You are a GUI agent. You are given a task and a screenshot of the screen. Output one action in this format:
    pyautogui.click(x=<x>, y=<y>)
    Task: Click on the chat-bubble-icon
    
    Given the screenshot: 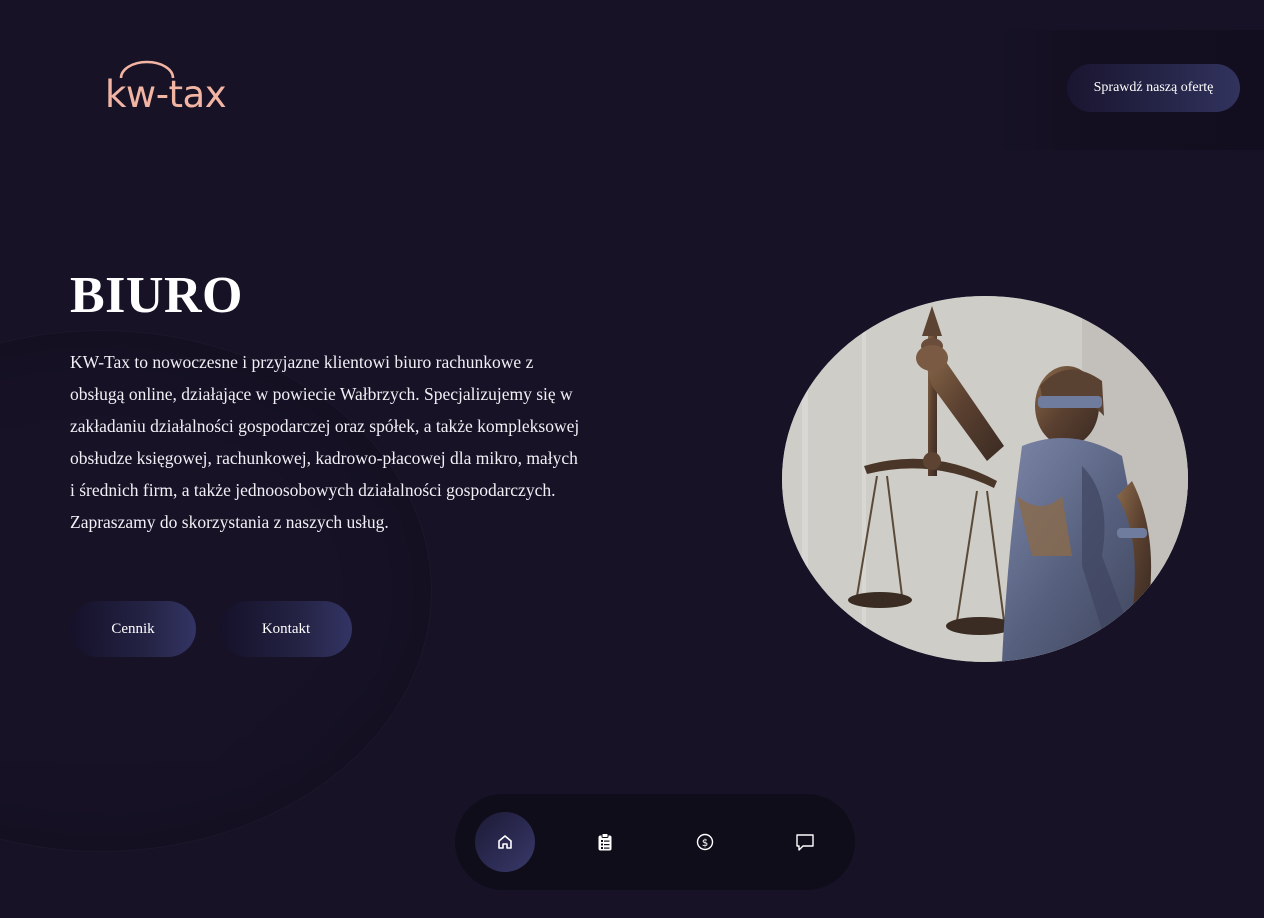 What is the action you would take?
    pyautogui.click(x=805, y=842)
    